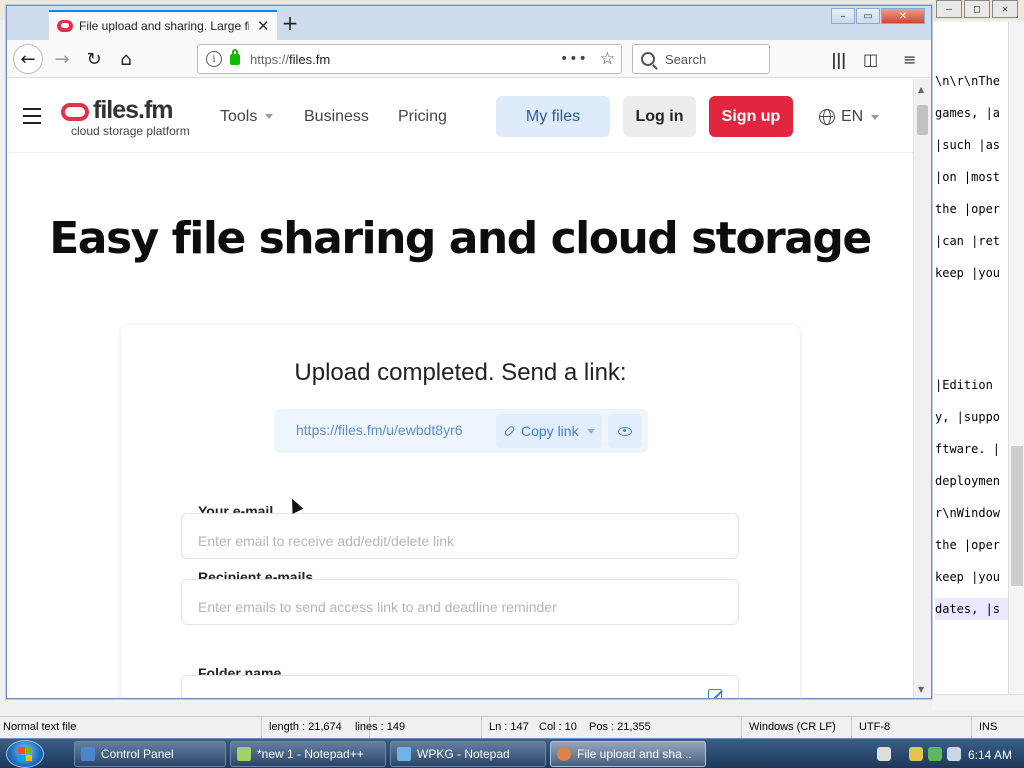 This screenshot has width=1024, height=768. I want to click on editor-line: |such |as, so click(968, 145).